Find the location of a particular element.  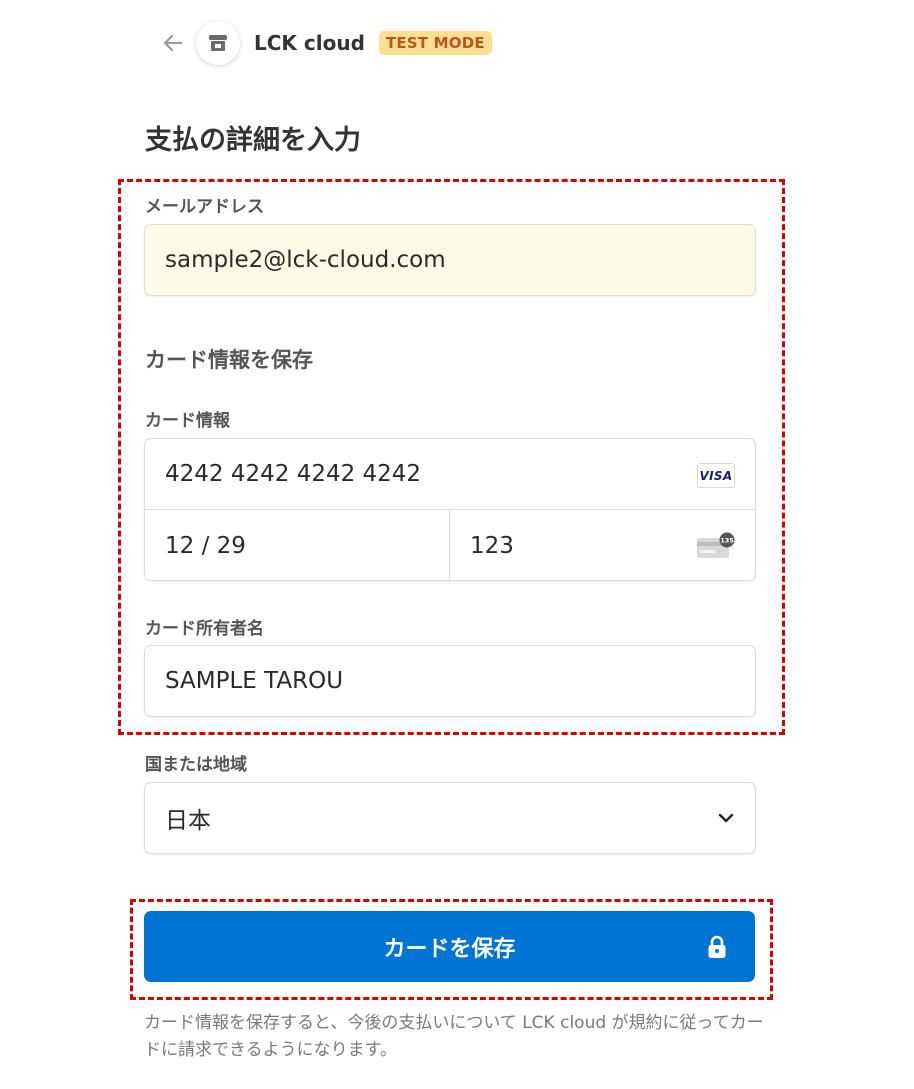

email-value: sample2@lck-cloud.com is located at coordinates (305, 260).